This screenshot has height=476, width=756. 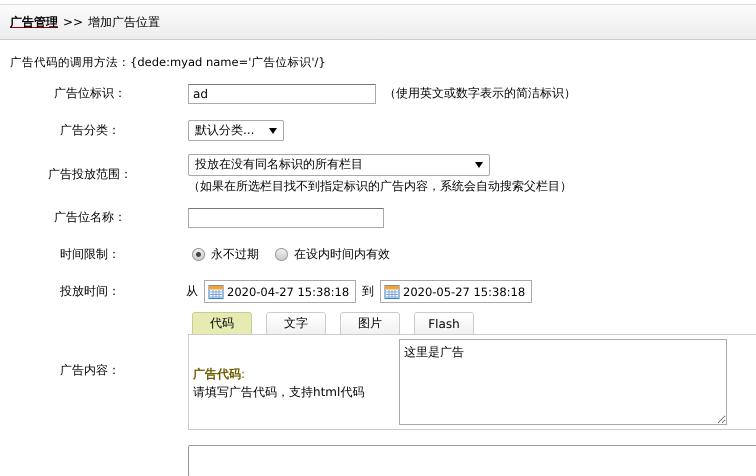 What do you see at coordinates (480, 93) in the screenshot?
I see `hint-text: （使用英文或数字表示的简洁标识）` at bounding box center [480, 93].